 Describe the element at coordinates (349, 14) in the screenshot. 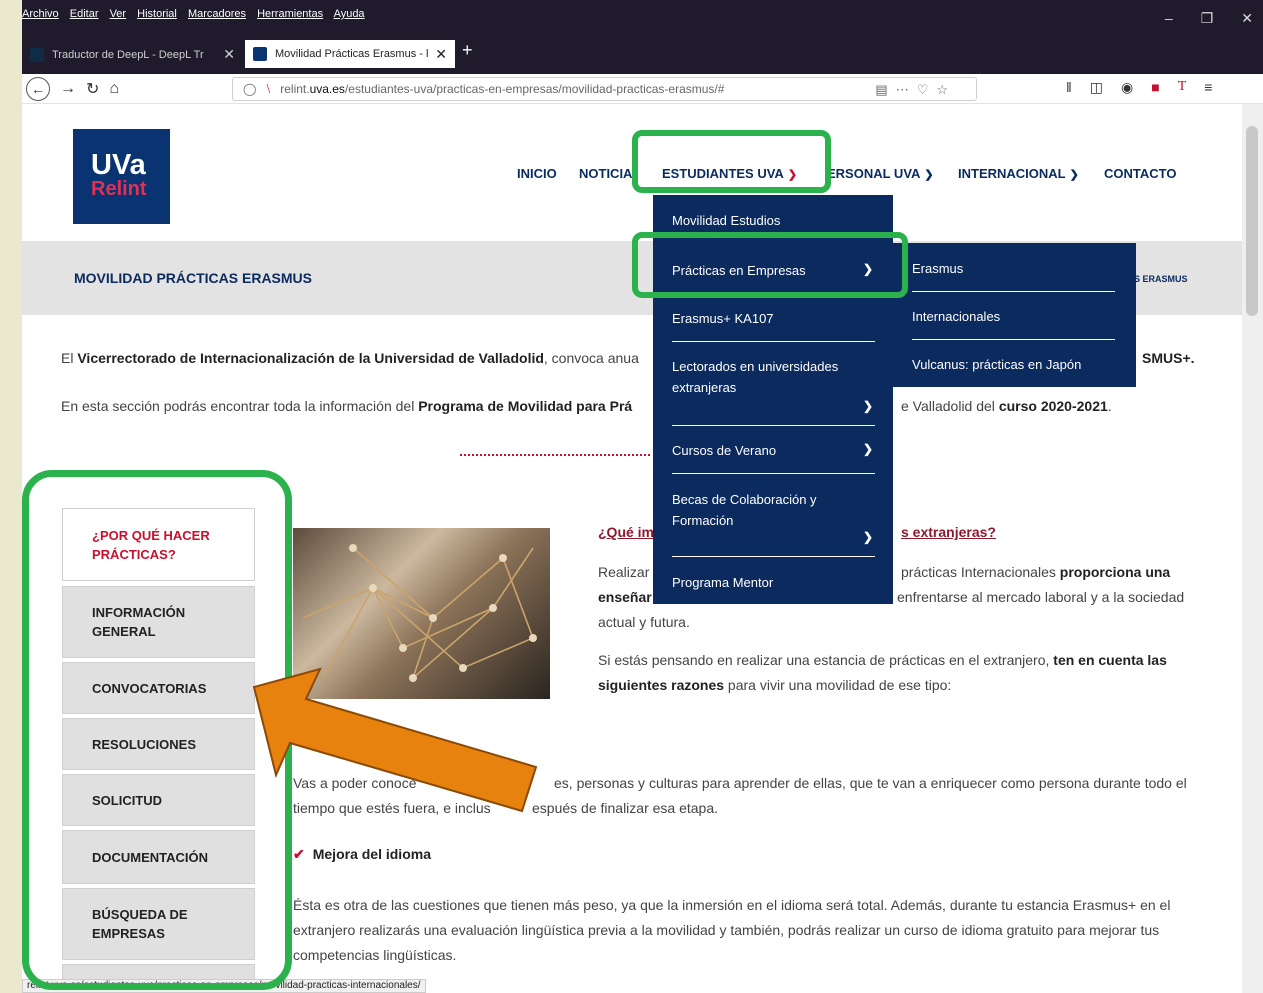

I see `menu-ayuda: Ayuda` at that location.